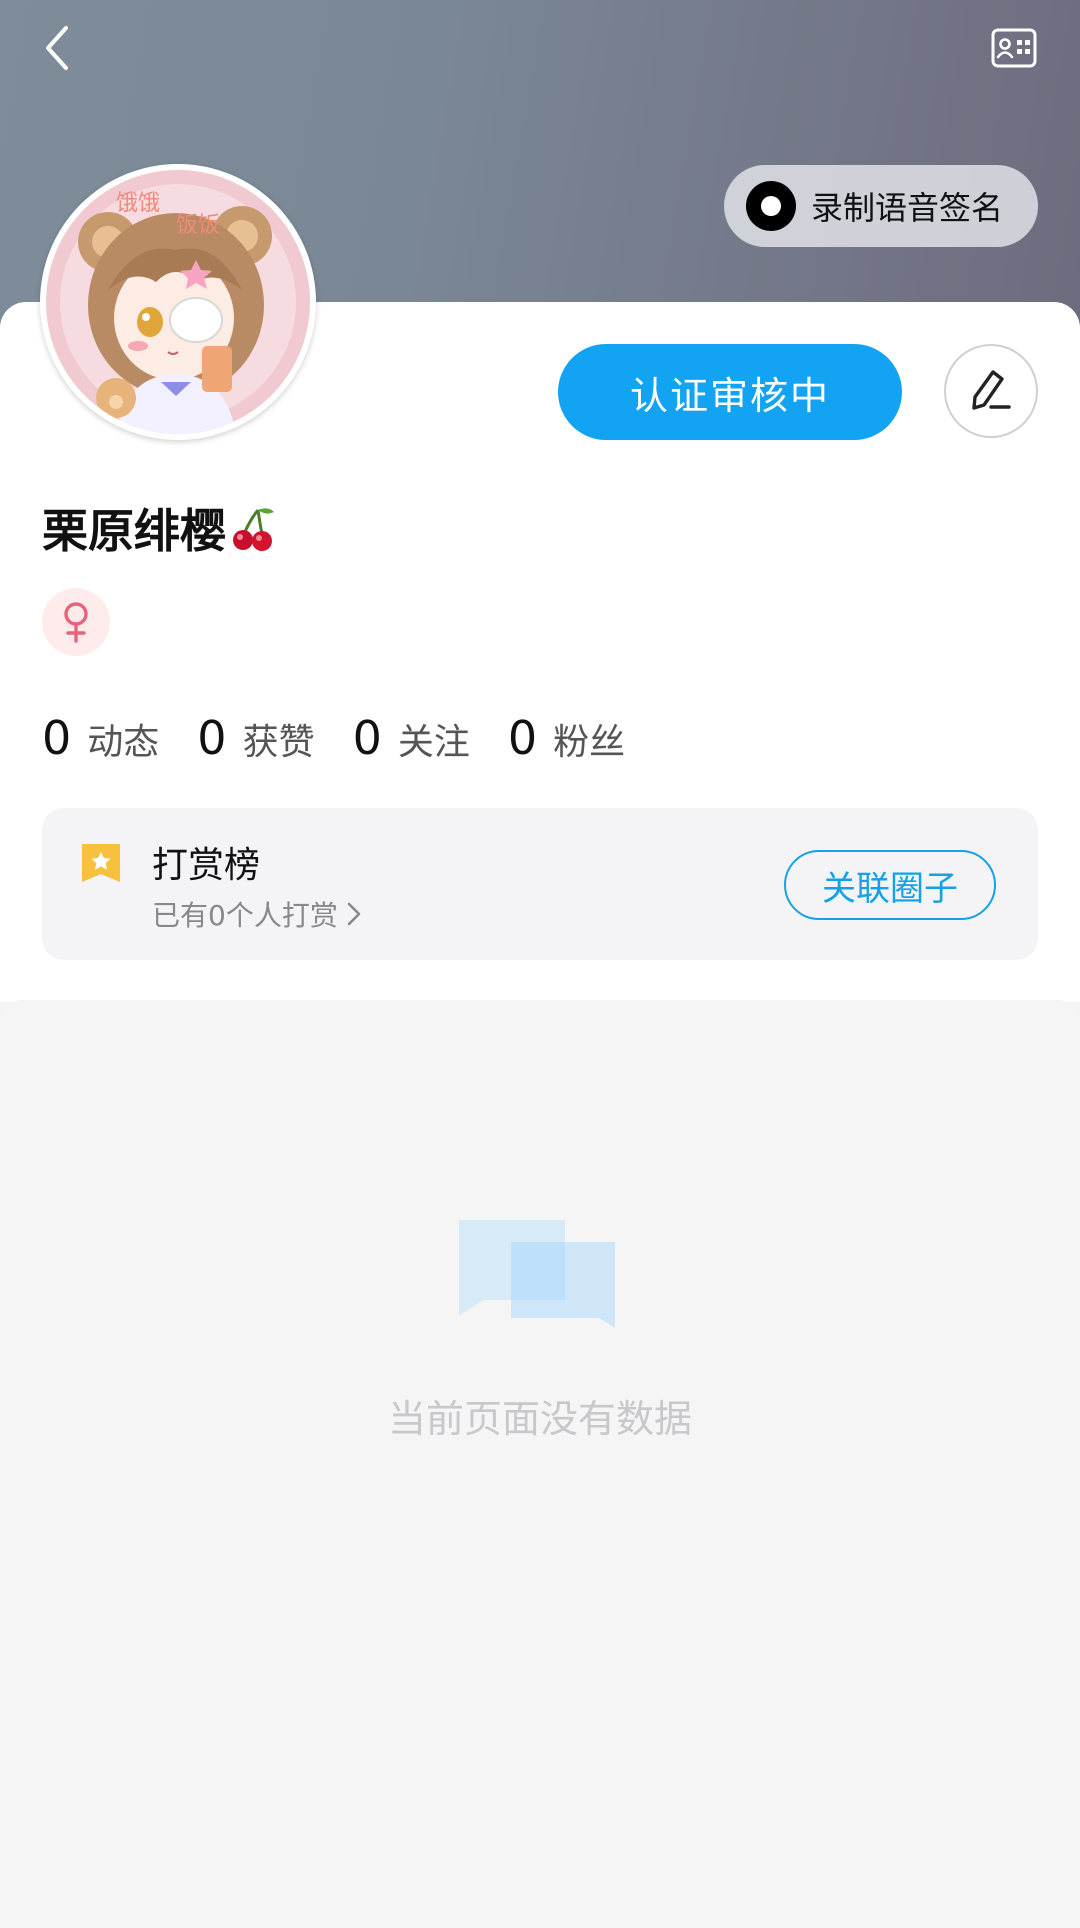 The width and height of the screenshot is (1080, 1928). I want to click on username: 栗原绯樱, so click(159, 528).